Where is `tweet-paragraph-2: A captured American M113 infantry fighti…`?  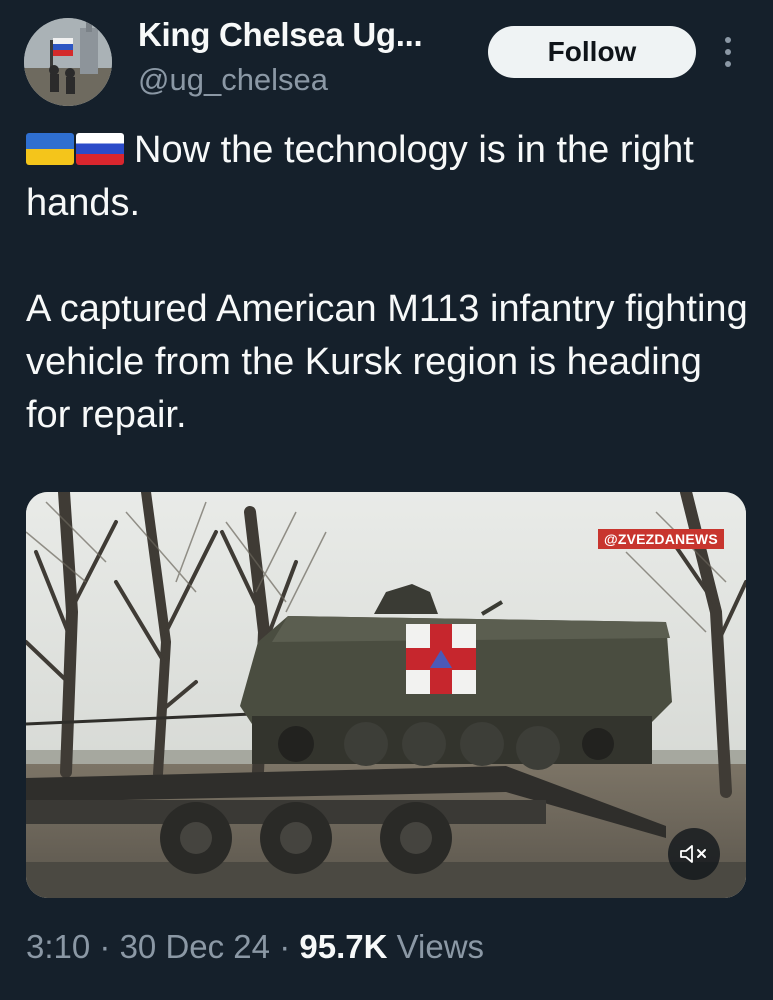 tweet-paragraph-2: A captured American M113 infantry fighti… is located at coordinates (387, 362).